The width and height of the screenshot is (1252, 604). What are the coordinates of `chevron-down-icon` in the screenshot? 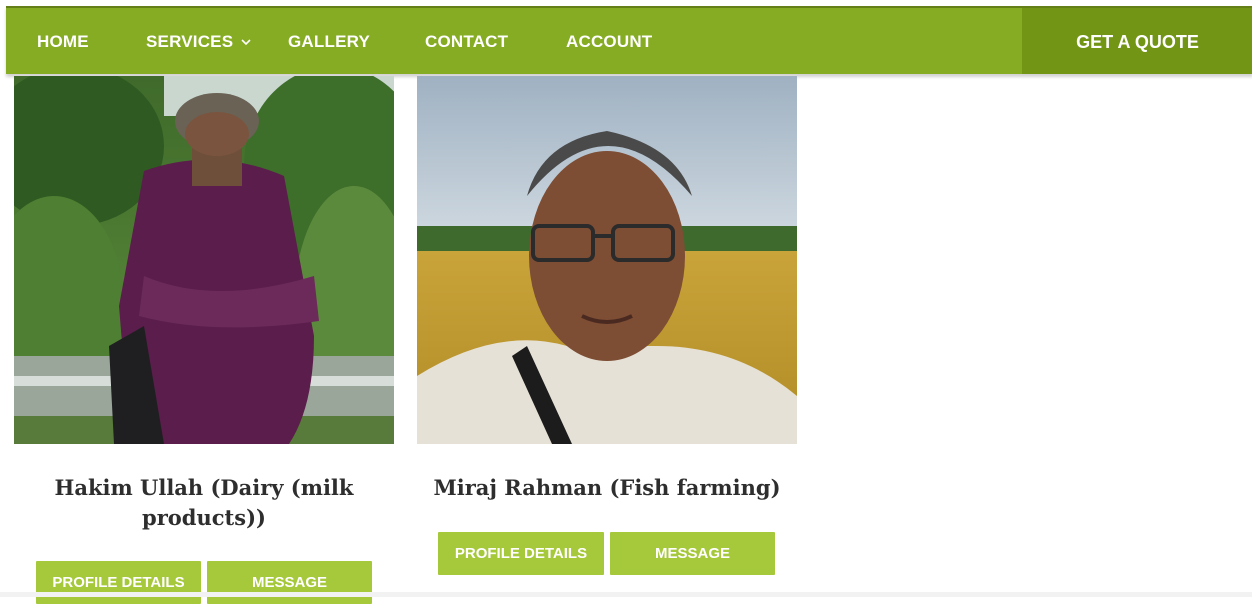 It's located at (246, 41).